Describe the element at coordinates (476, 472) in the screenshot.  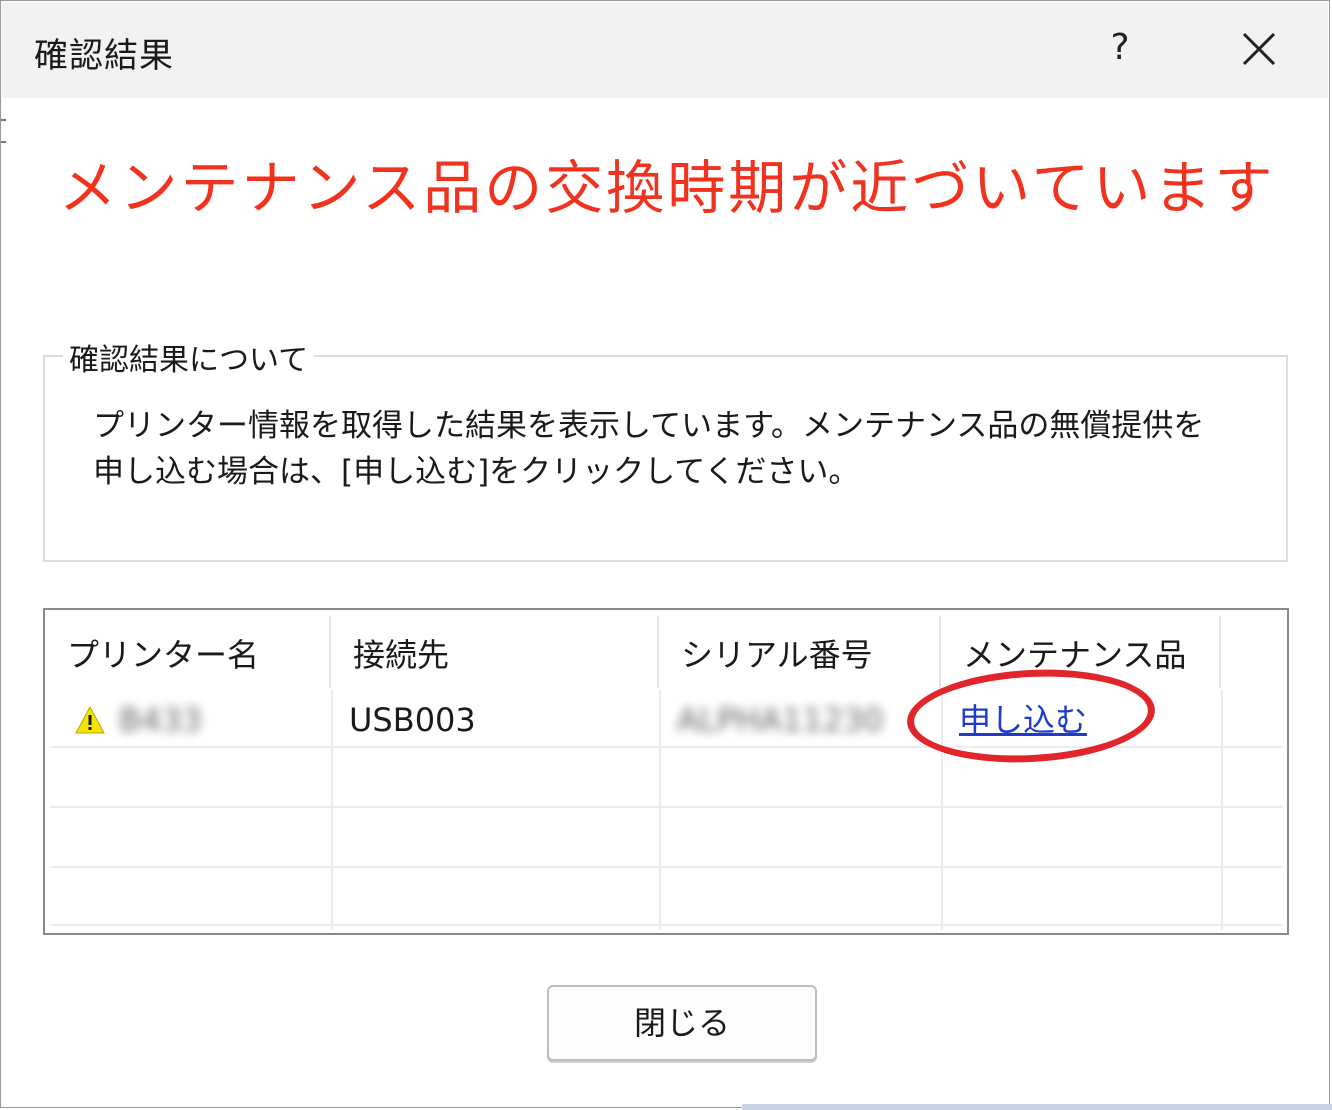
I see `info-line-2: 申し込む場合は、[申し込む]をクリックしてください。` at that location.